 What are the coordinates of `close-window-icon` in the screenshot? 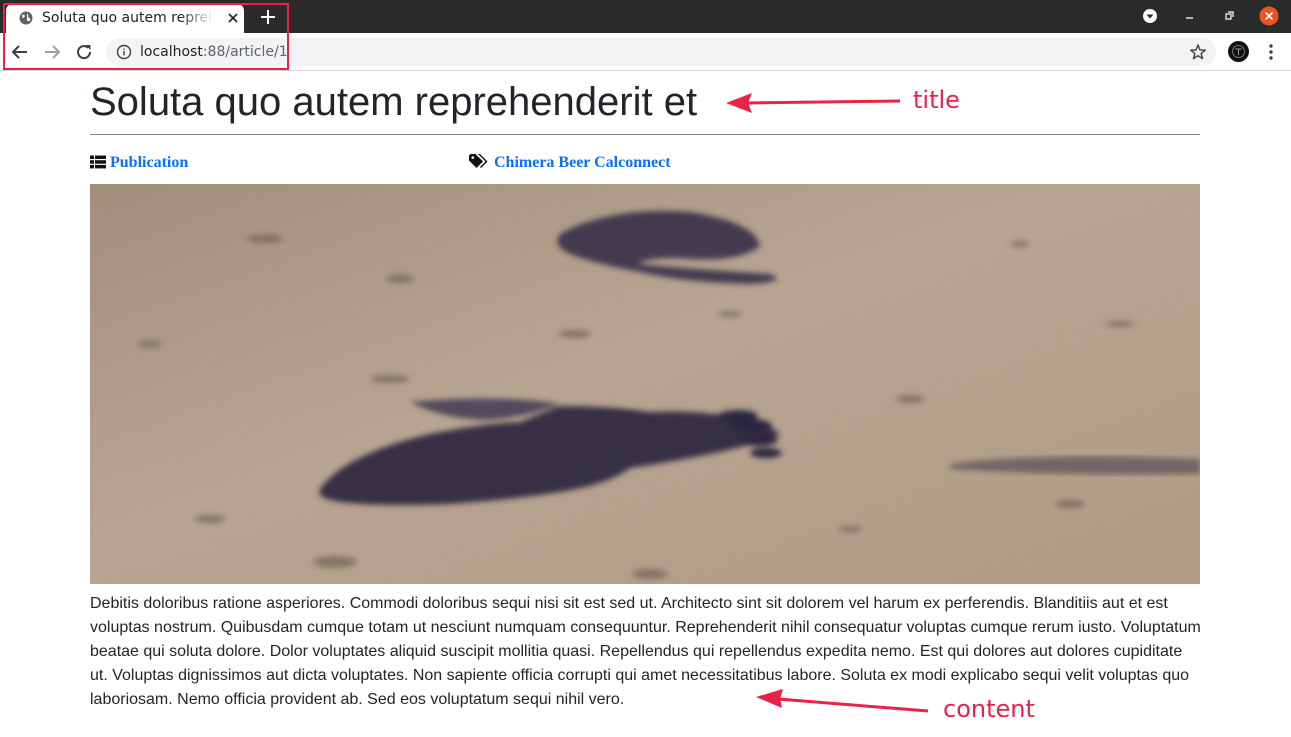 It's located at (1269, 16).